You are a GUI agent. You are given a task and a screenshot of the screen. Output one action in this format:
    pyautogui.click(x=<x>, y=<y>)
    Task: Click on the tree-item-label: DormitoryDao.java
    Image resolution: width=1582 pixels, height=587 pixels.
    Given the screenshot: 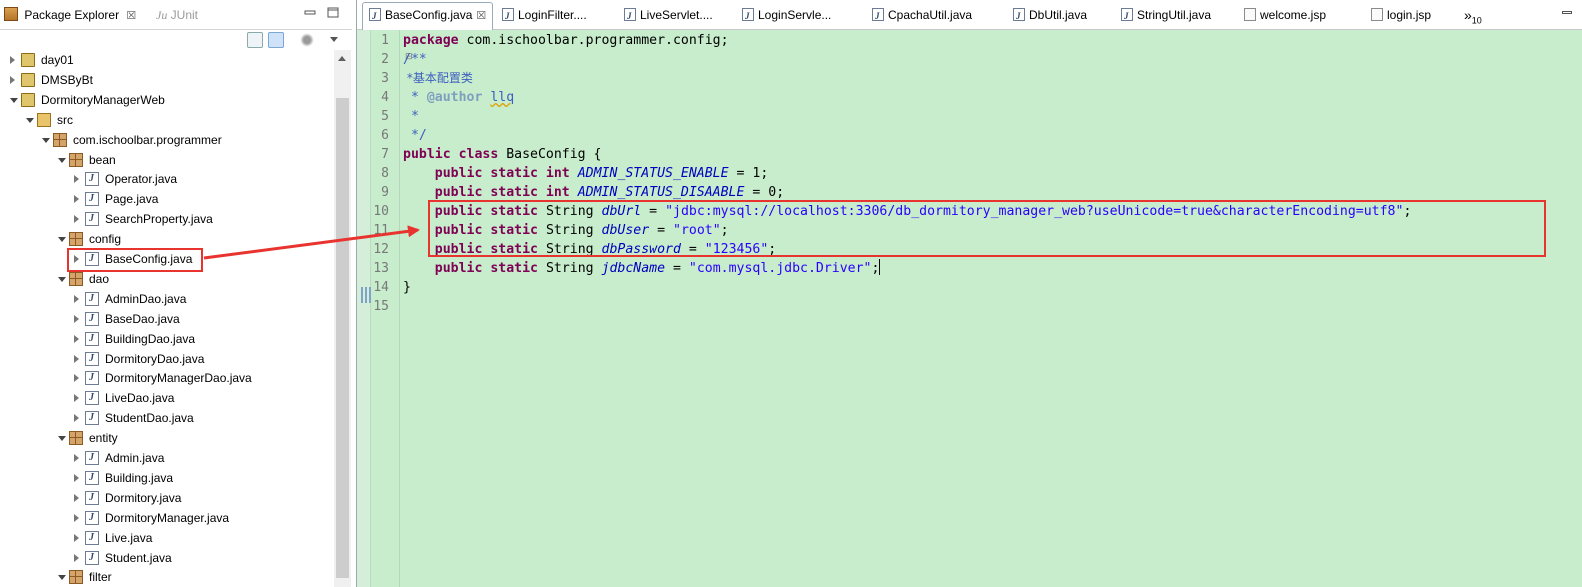 What is the action you would take?
    pyautogui.click(x=155, y=358)
    